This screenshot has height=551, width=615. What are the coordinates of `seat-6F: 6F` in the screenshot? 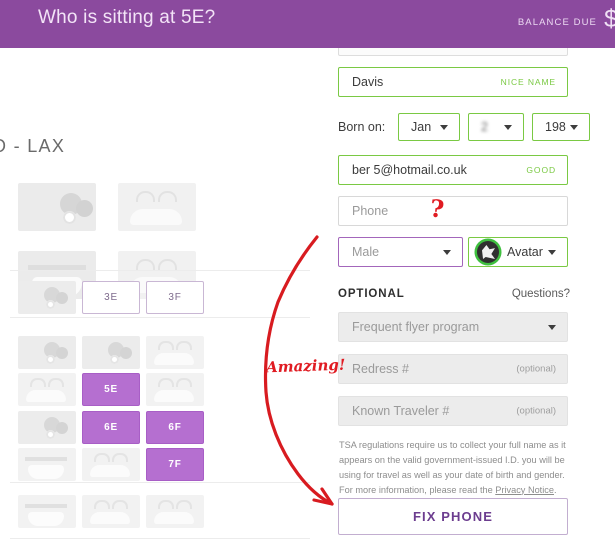 It's located at (175, 427).